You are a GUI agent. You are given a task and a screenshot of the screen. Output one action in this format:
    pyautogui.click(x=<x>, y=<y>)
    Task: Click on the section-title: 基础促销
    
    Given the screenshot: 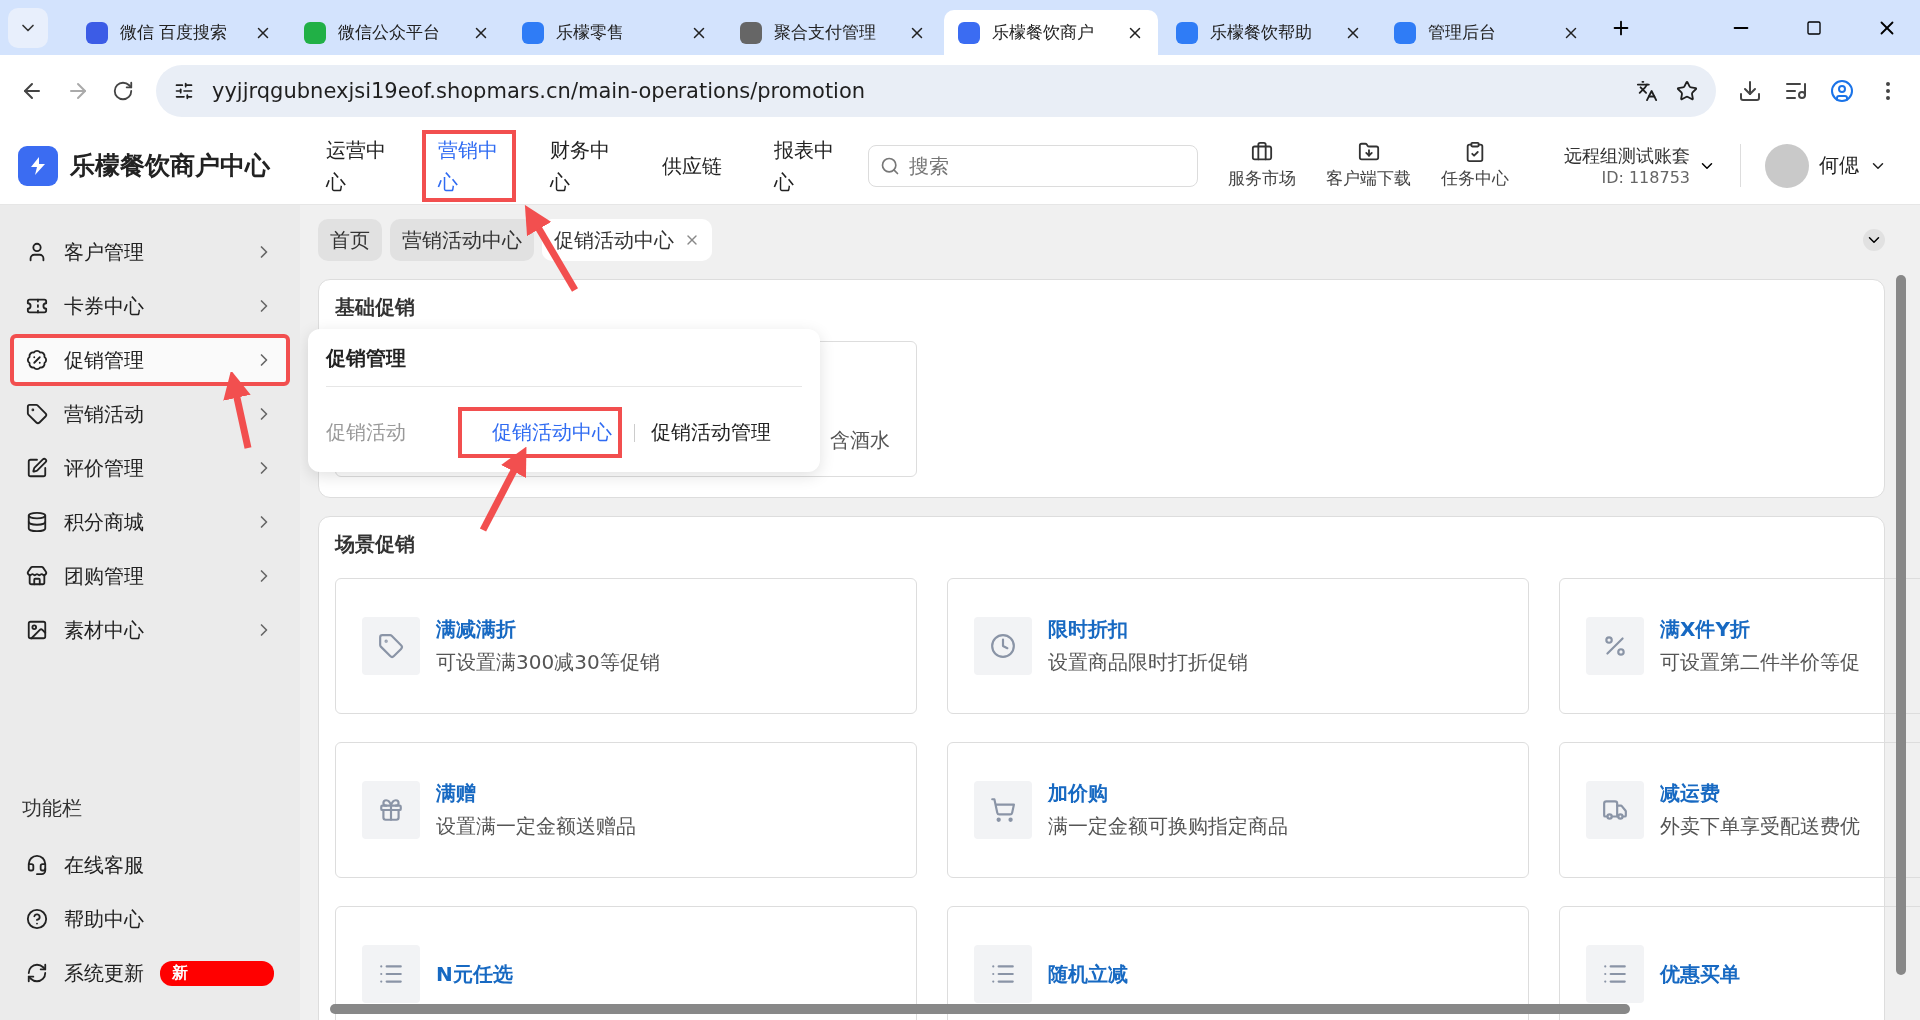 What is the action you would take?
    pyautogui.click(x=375, y=307)
    